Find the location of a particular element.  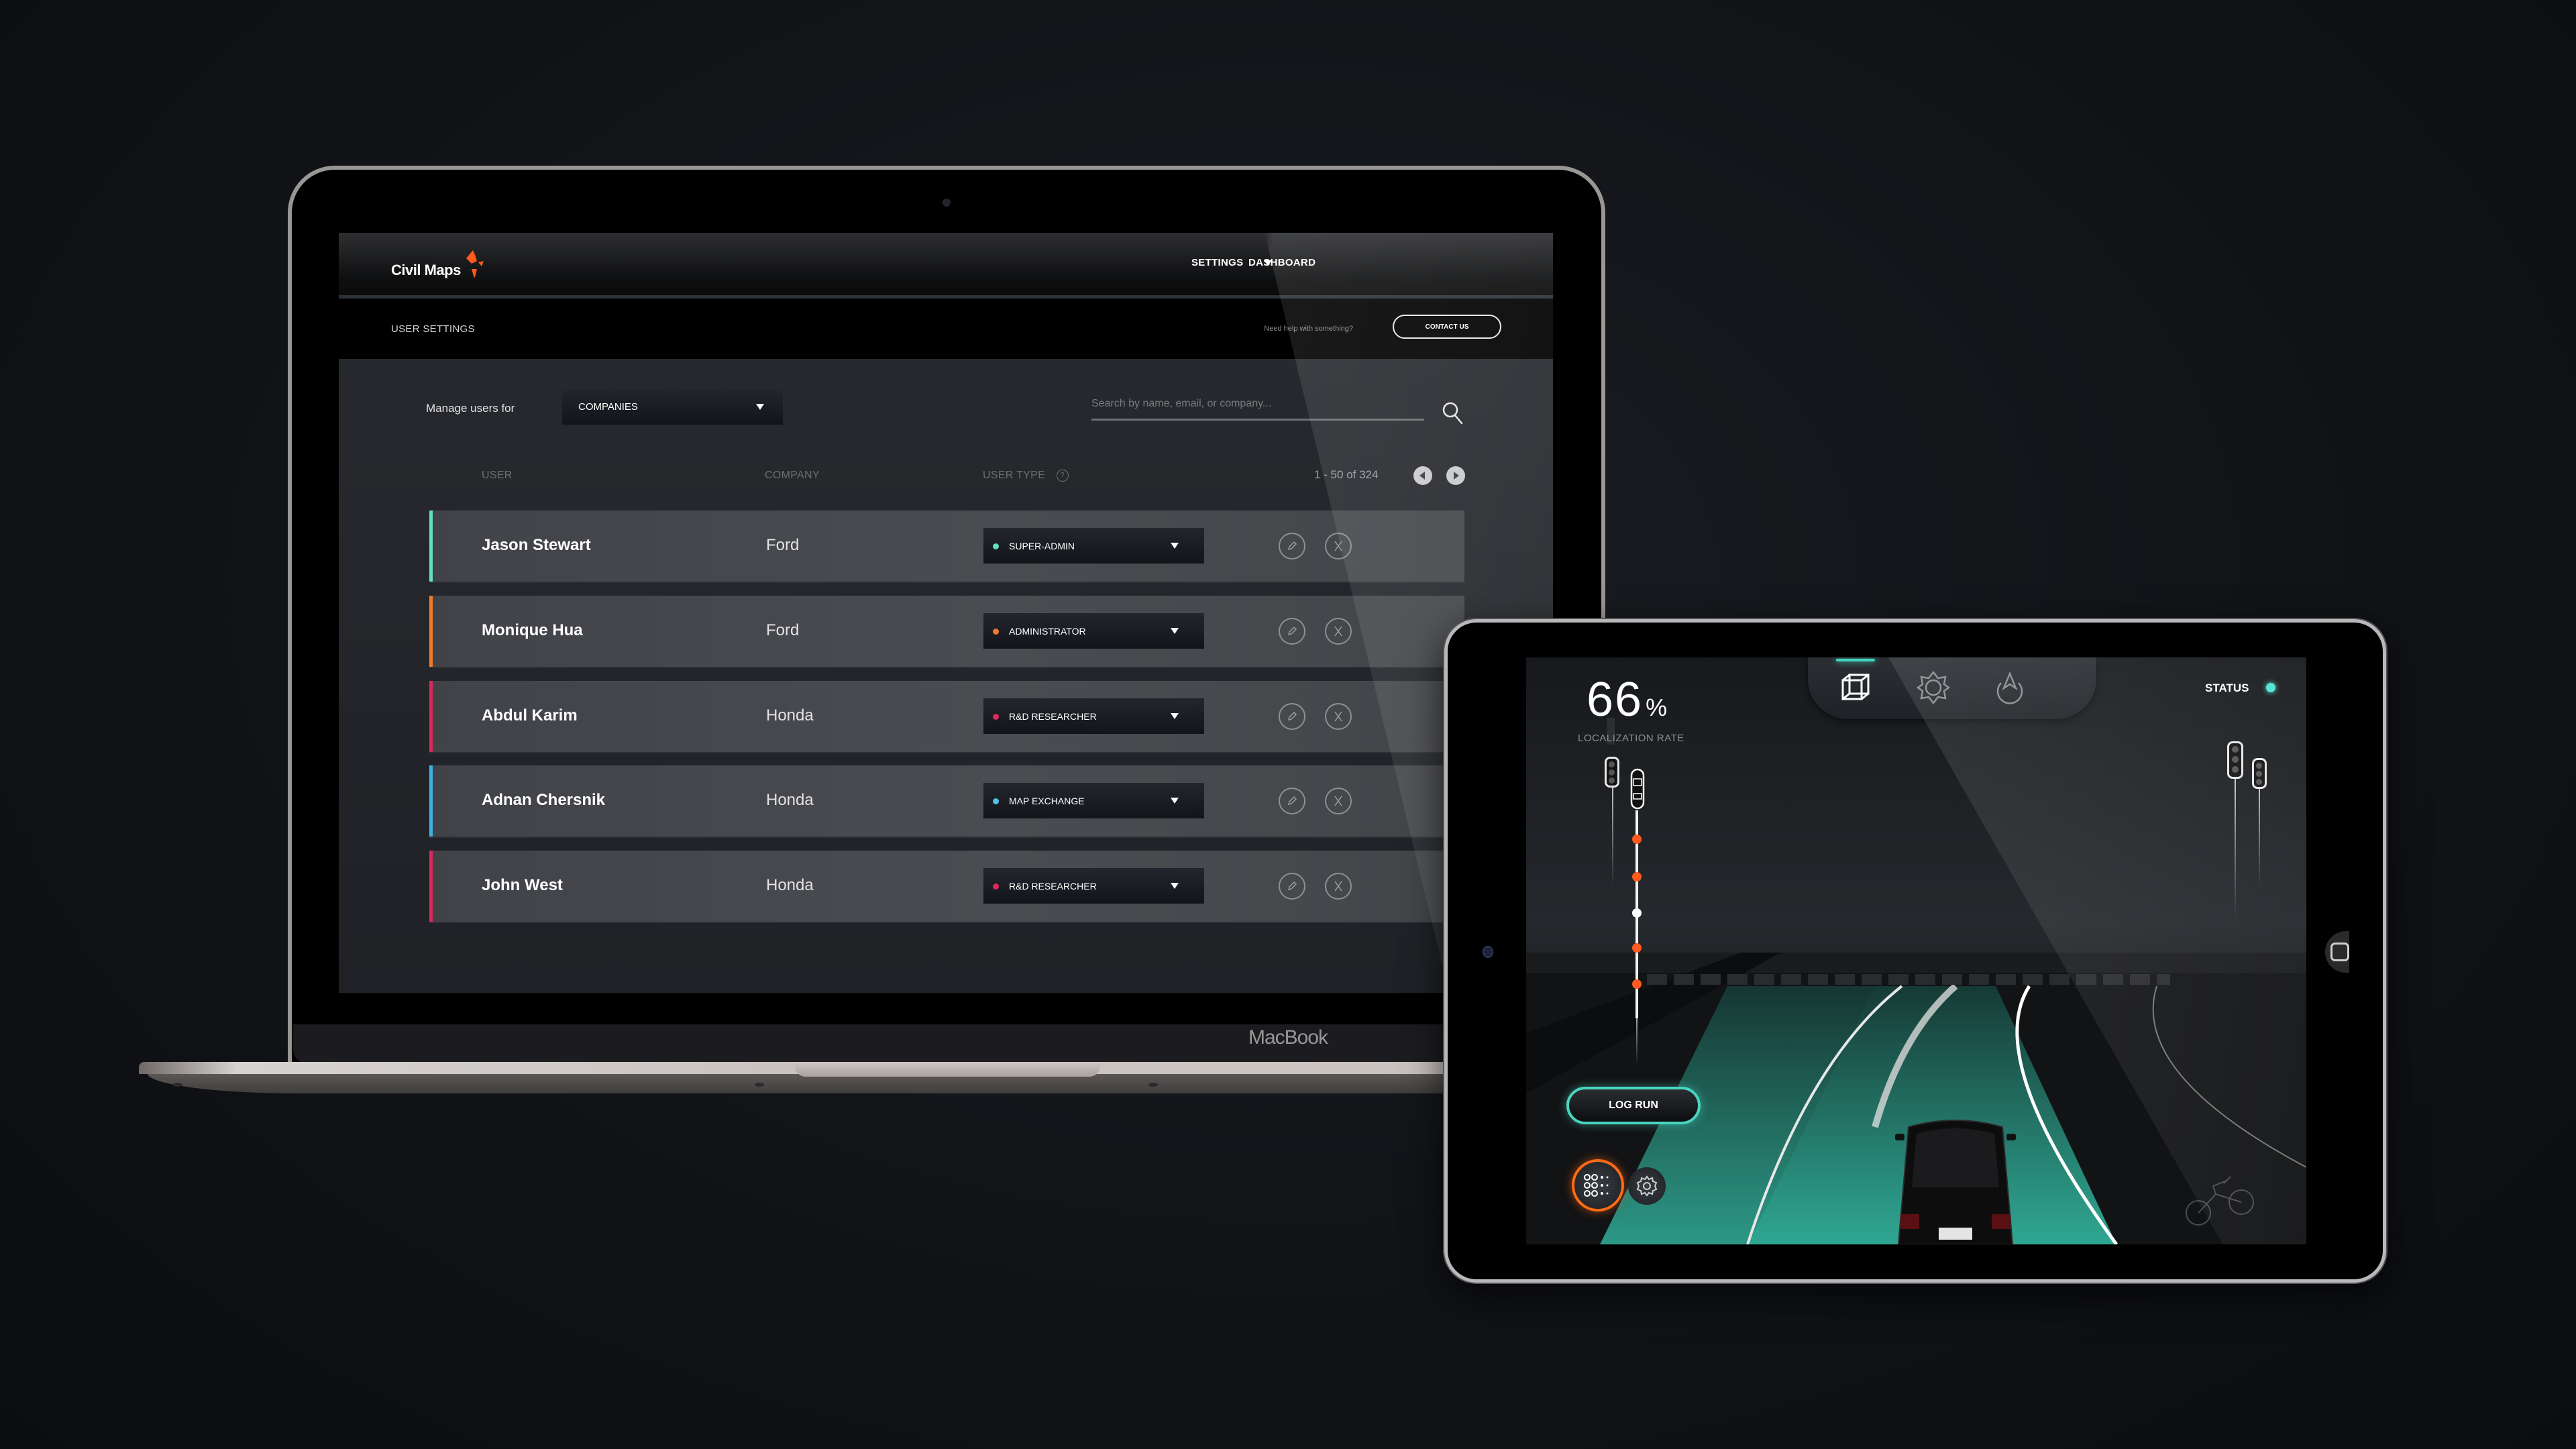

navigation-icon is located at coordinates (2009, 687).